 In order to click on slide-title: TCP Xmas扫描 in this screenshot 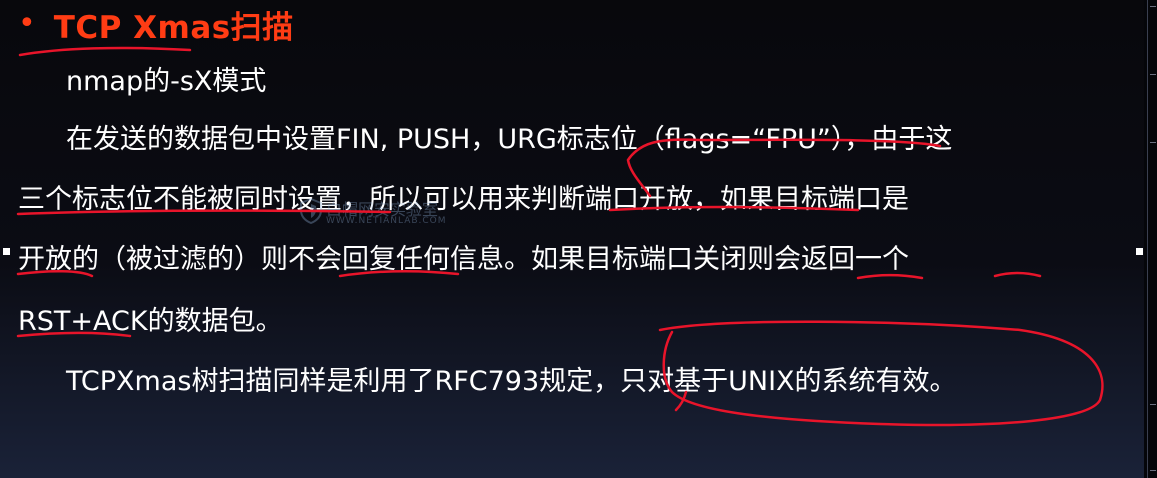, I will do `click(173, 27)`.